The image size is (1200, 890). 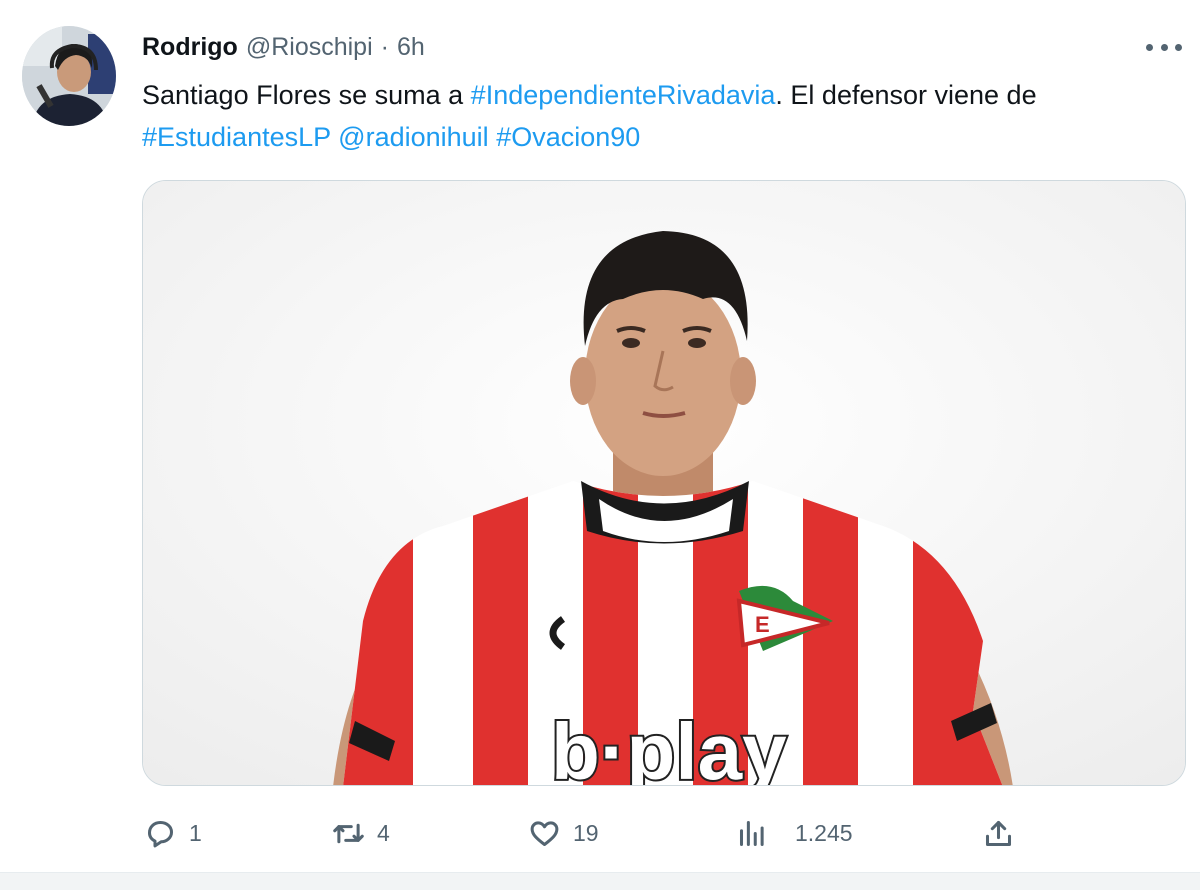 I want to click on reply-button: 1, so click(x=173, y=833).